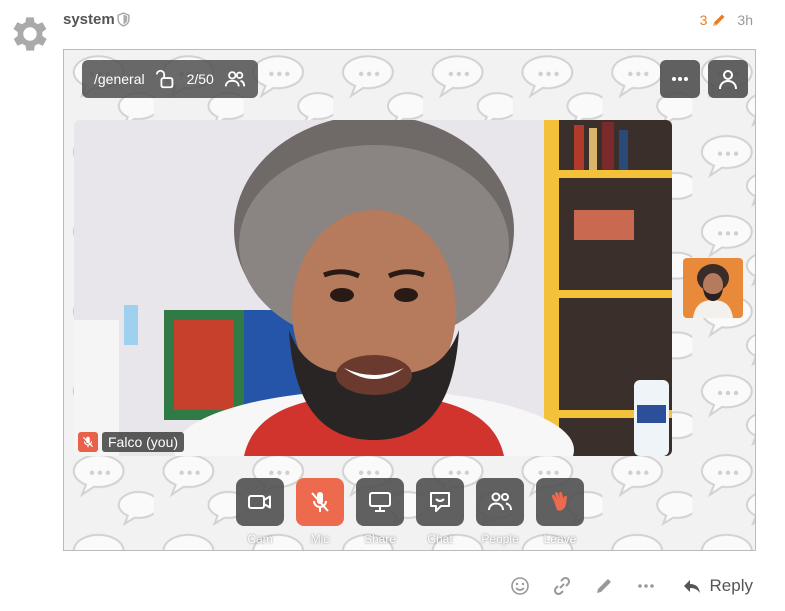  Describe the element at coordinates (440, 539) in the screenshot. I see `chat-label: Chat` at that location.